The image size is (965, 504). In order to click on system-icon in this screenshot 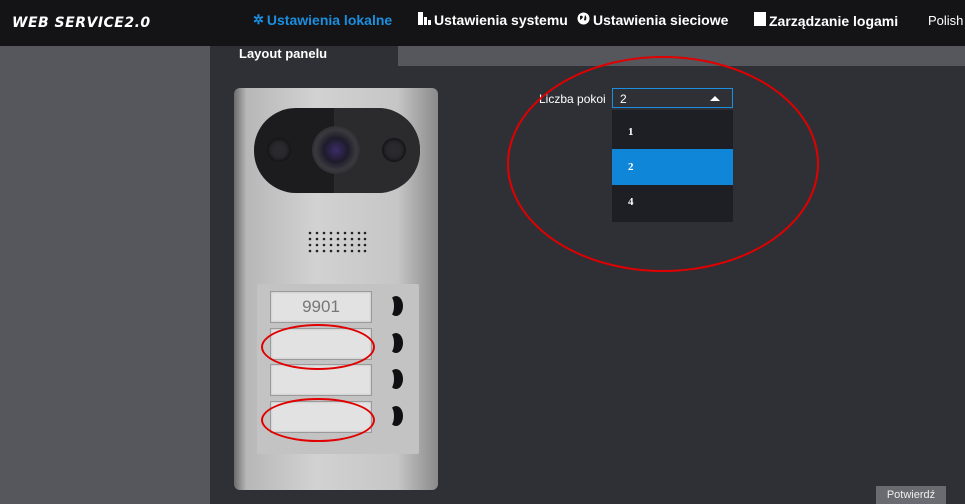, I will do `click(424, 20)`.